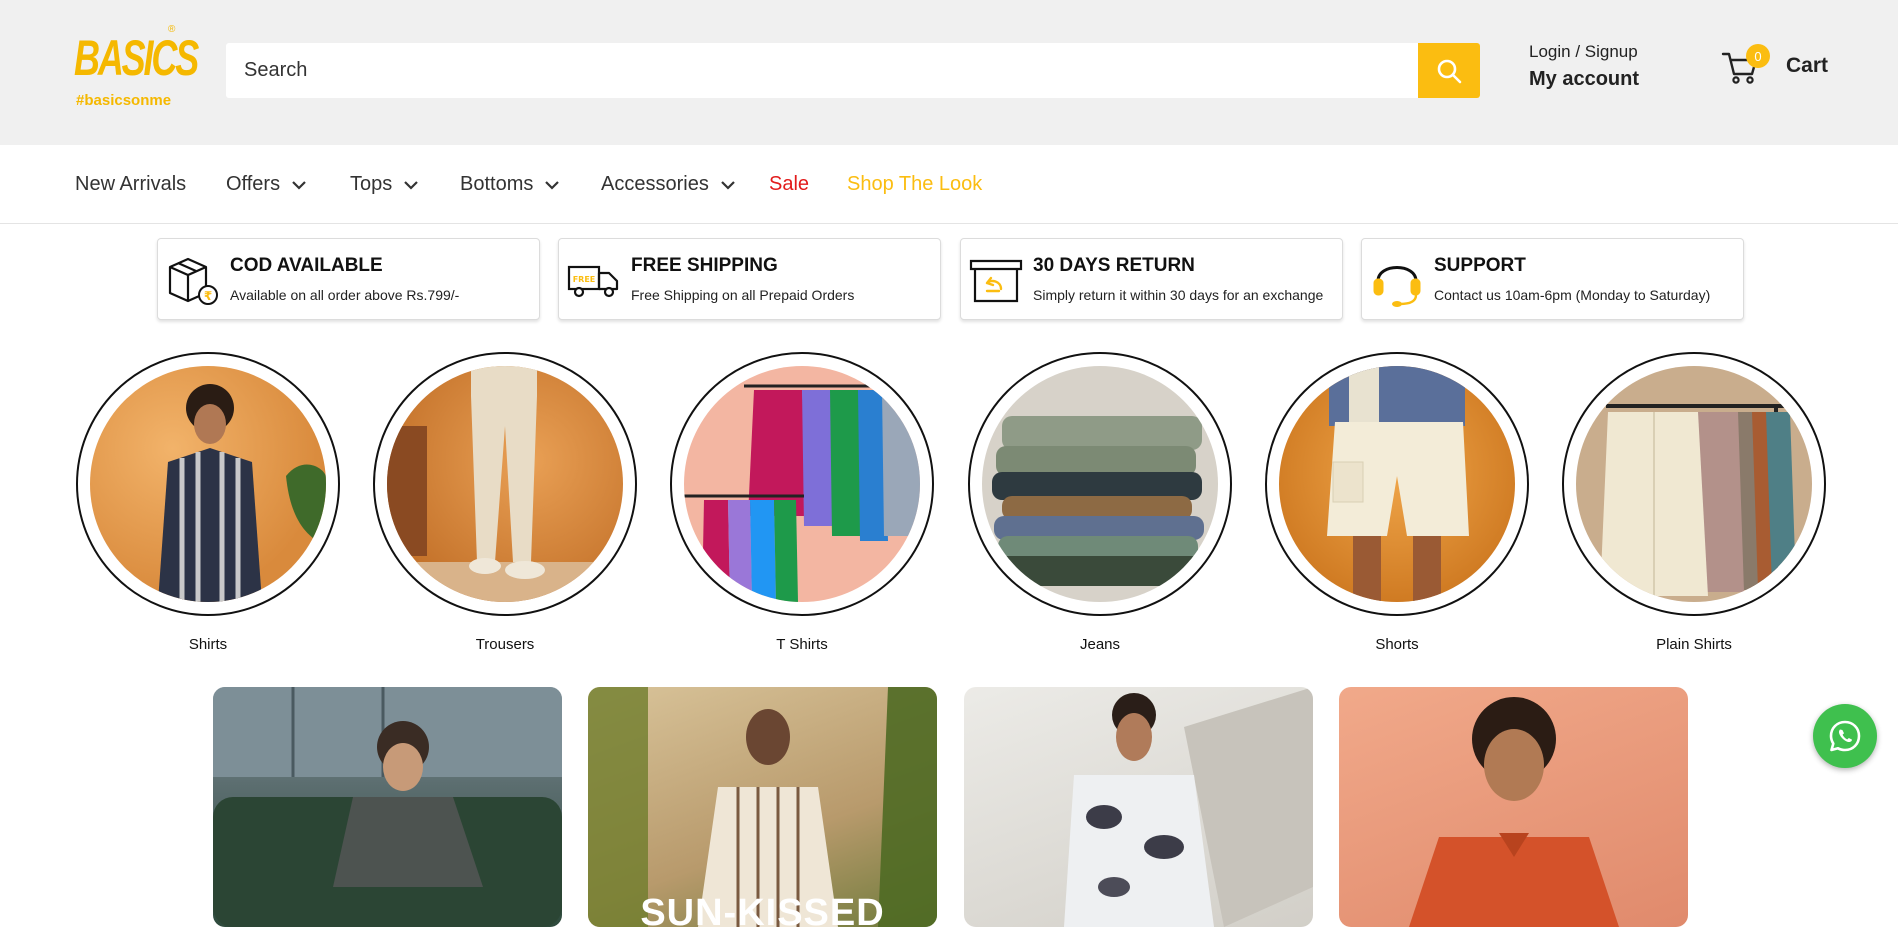 The height and width of the screenshot is (927, 1898). Describe the element at coordinates (1480, 265) in the screenshot. I see `feature-title: SUPPORT` at that location.